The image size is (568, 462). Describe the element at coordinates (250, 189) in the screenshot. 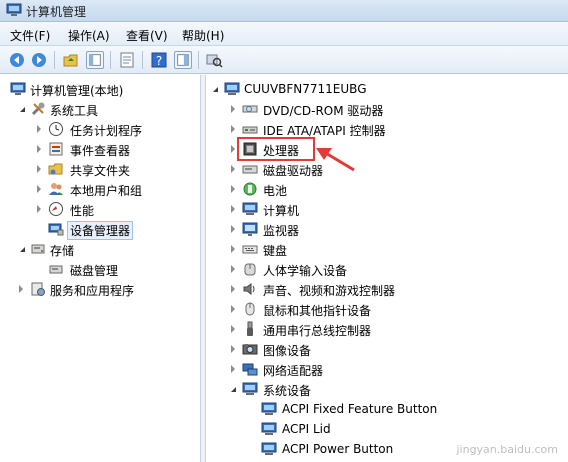

I see `battery-icon` at that location.